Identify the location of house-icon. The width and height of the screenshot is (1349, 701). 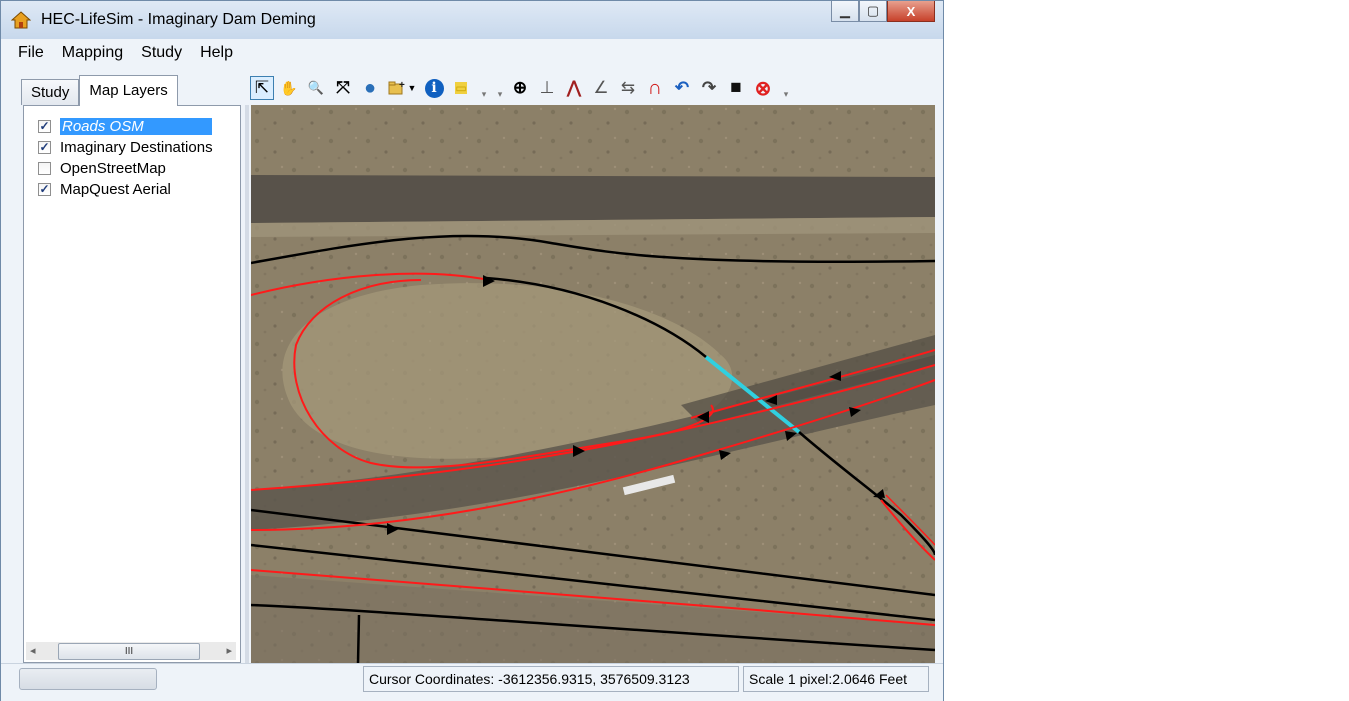
(21, 20).